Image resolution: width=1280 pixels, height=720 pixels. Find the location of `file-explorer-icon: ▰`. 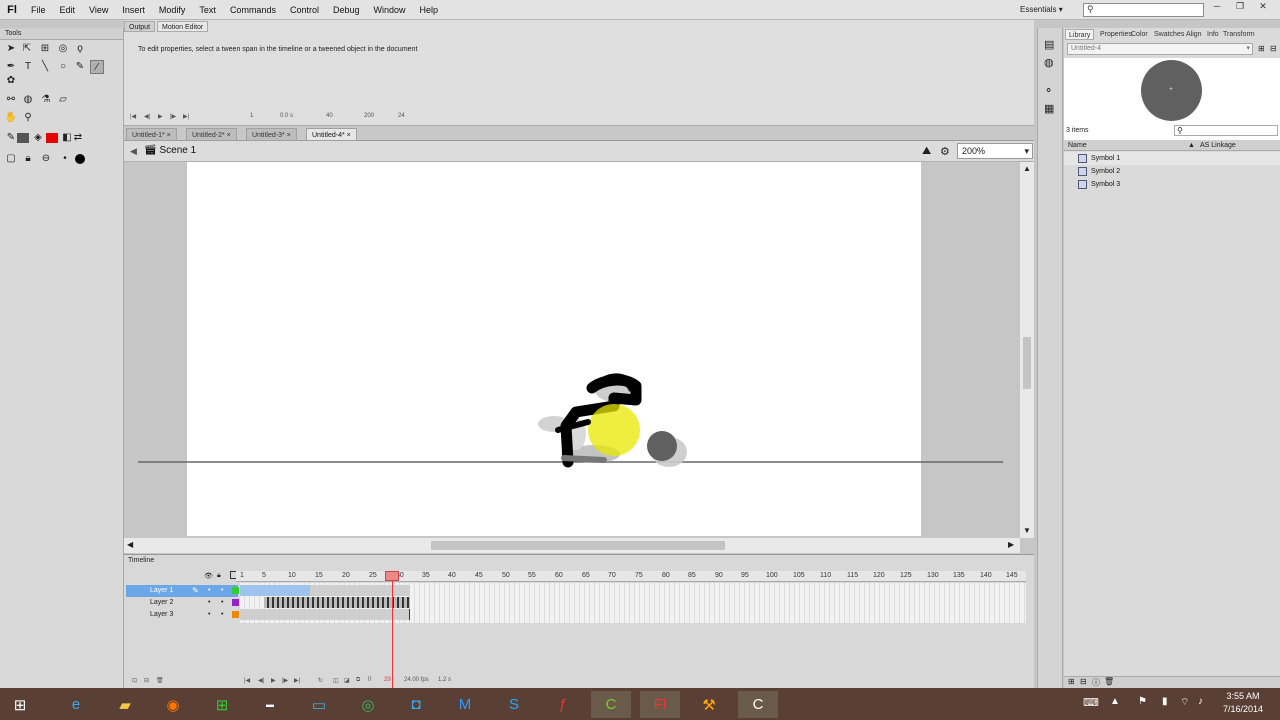

file-explorer-icon: ▰ is located at coordinates (125, 704).